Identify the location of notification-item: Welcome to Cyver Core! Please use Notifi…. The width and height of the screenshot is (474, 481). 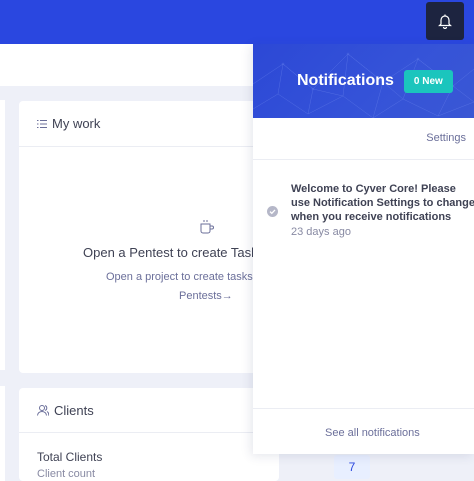
(363, 210).